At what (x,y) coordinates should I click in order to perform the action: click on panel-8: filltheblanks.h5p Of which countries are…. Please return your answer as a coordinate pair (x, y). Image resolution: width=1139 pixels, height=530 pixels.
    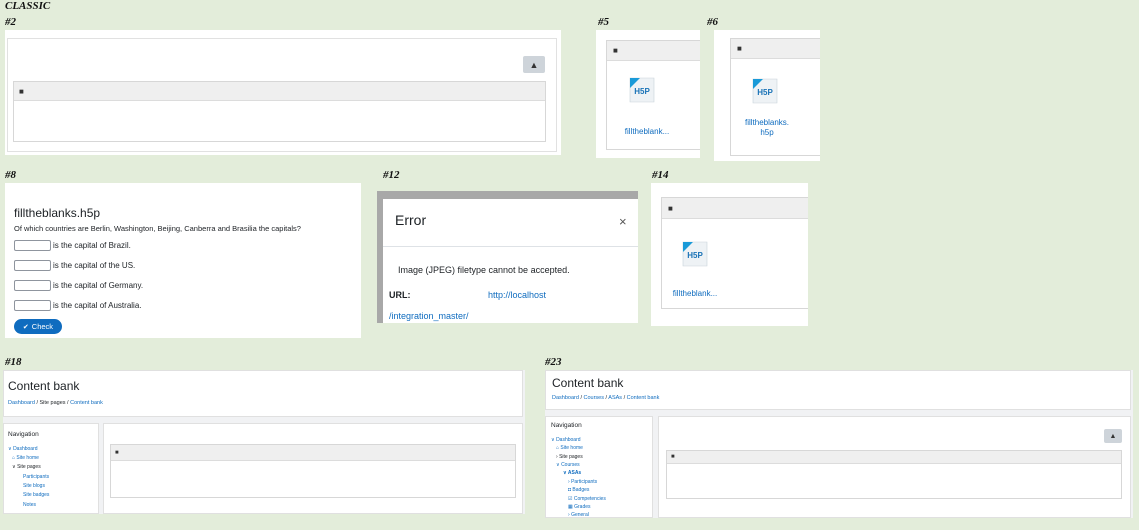
    Looking at the image, I should click on (183, 260).